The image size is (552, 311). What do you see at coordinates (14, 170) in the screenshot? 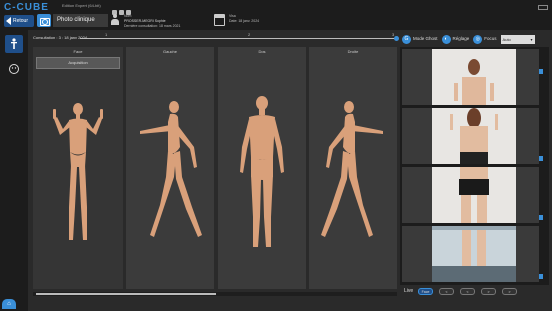
I see `sidebar: ⌂` at bounding box center [14, 170].